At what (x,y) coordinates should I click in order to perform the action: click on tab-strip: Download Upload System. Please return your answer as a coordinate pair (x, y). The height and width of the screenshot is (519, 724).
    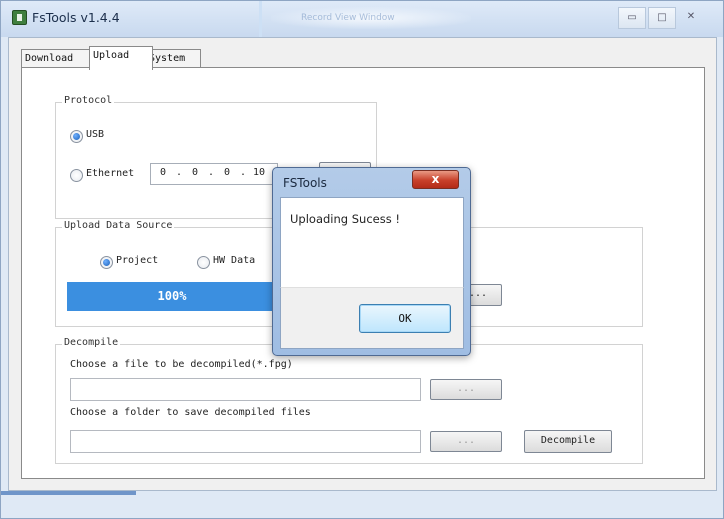
    Looking at the image, I should click on (361, 58).